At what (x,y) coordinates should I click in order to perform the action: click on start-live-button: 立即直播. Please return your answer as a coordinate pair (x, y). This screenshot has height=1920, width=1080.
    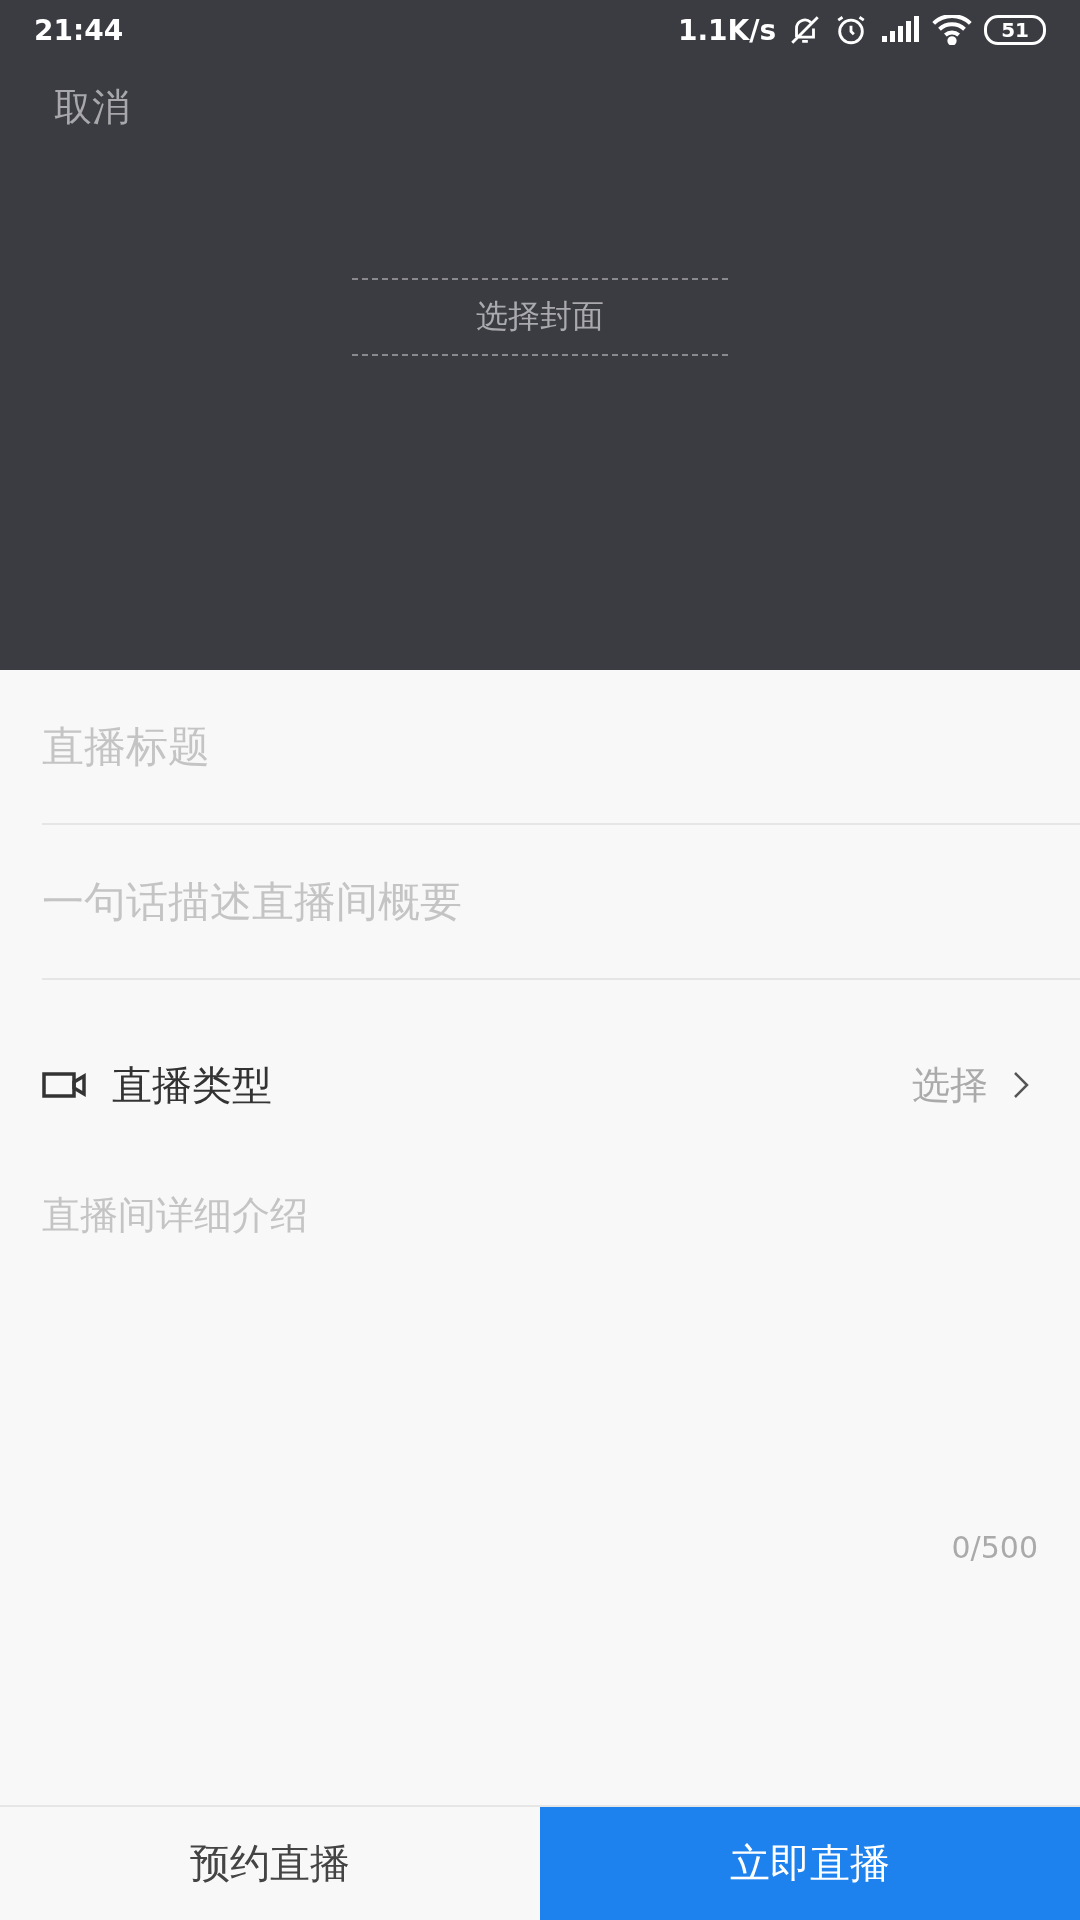
    Looking at the image, I should click on (810, 1863).